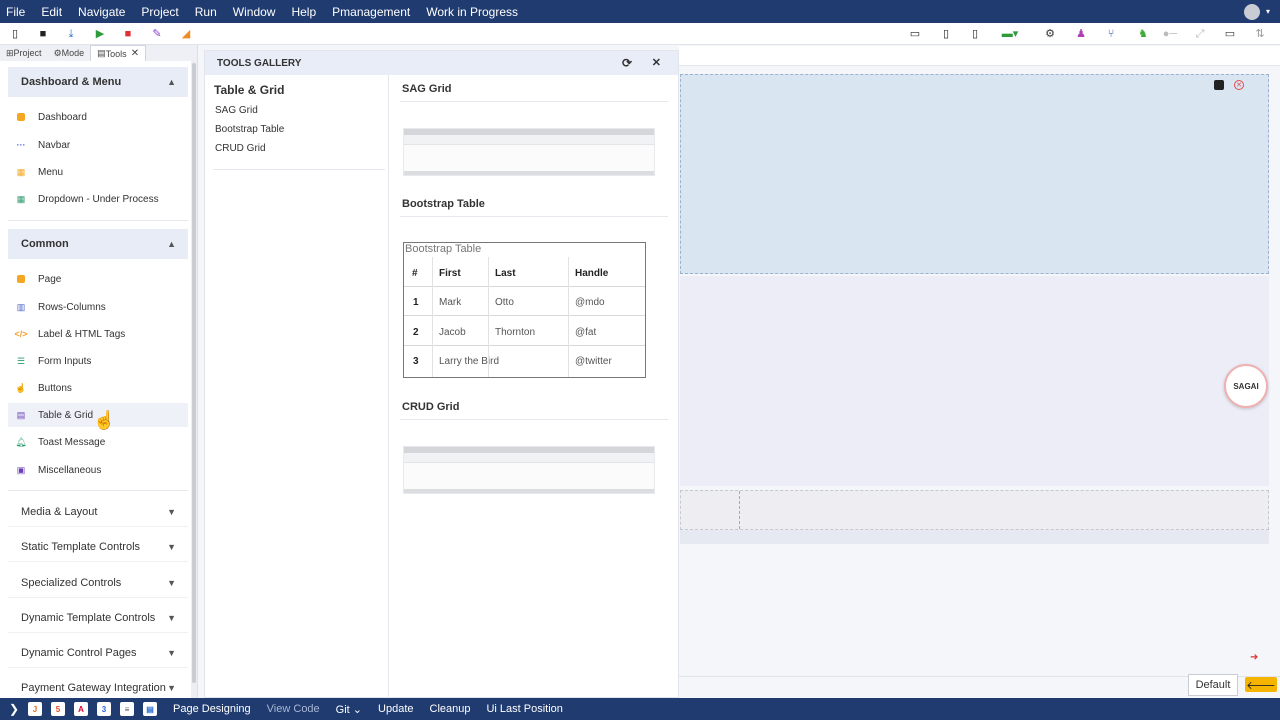  Describe the element at coordinates (529, 152) in the screenshot. I see `sag-grid-preview` at that location.